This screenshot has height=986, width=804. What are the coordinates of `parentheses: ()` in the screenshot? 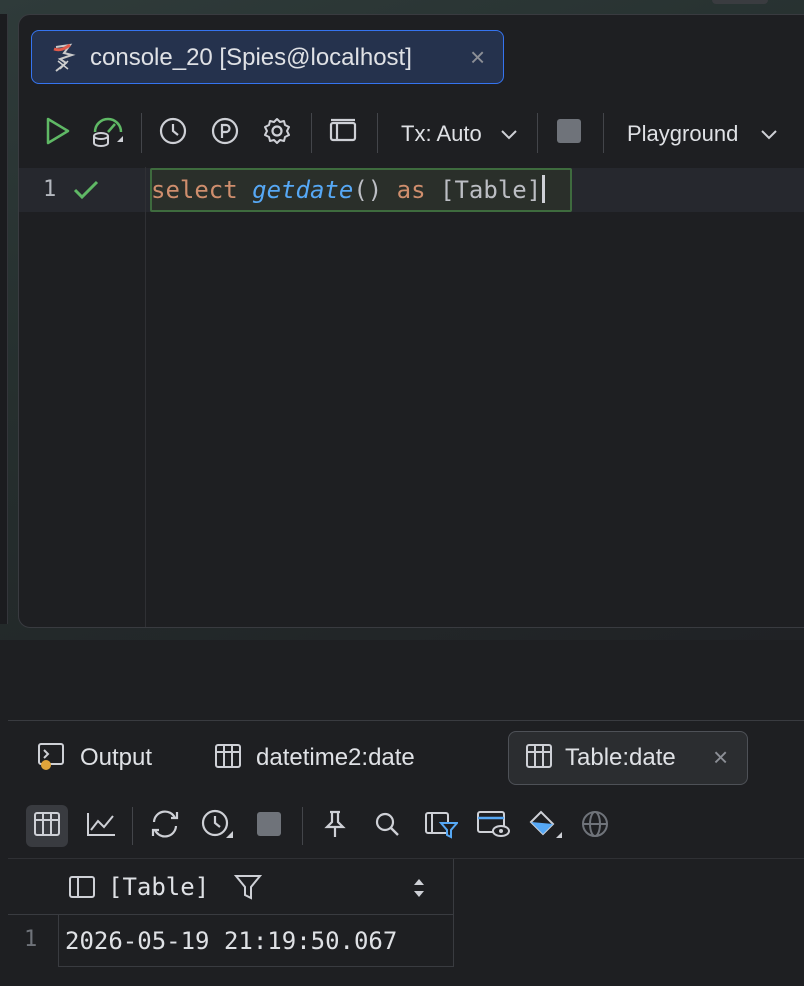 It's located at (368, 190).